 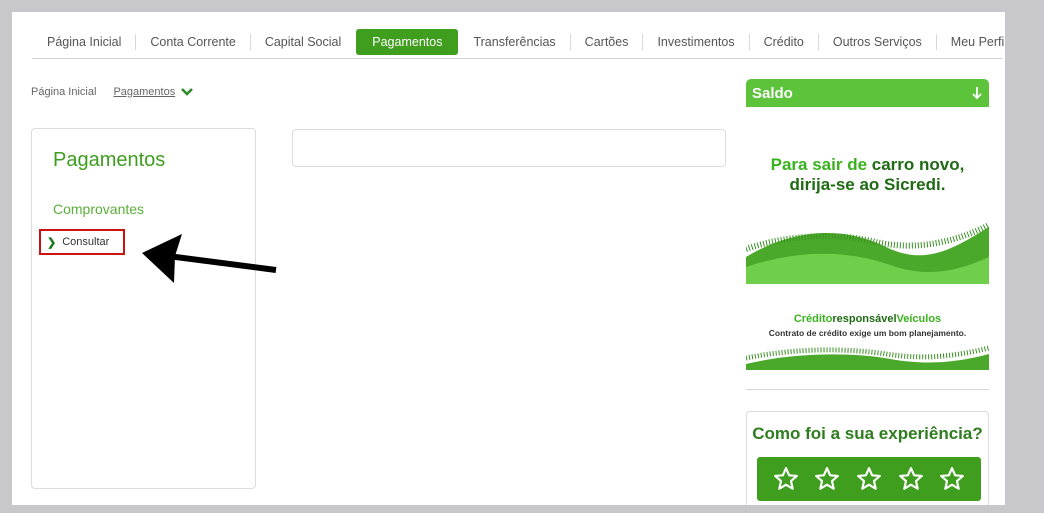 What do you see at coordinates (878, 42) in the screenshot?
I see `nav-outros-servicos: Outros Serviços` at bounding box center [878, 42].